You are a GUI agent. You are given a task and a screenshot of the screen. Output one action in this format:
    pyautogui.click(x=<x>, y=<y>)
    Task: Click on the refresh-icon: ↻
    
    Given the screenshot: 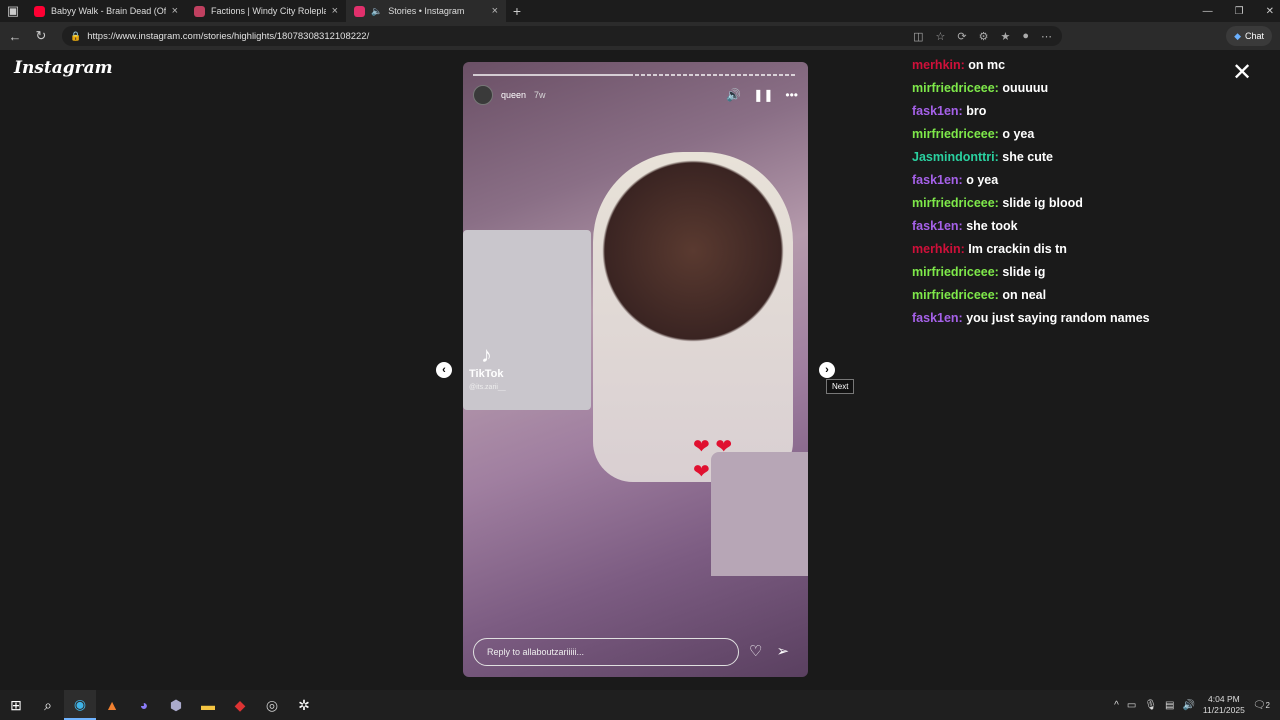 What is the action you would take?
    pyautogui.click(x=41, y=36)
    